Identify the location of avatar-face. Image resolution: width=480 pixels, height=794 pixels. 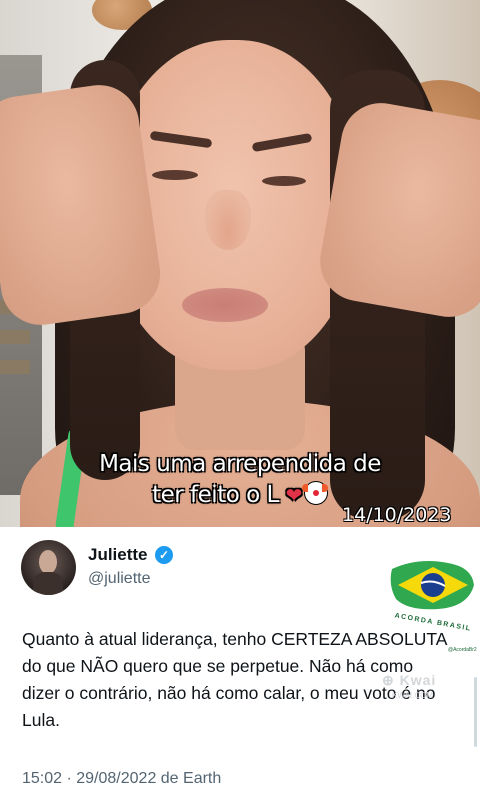
(48, 562).